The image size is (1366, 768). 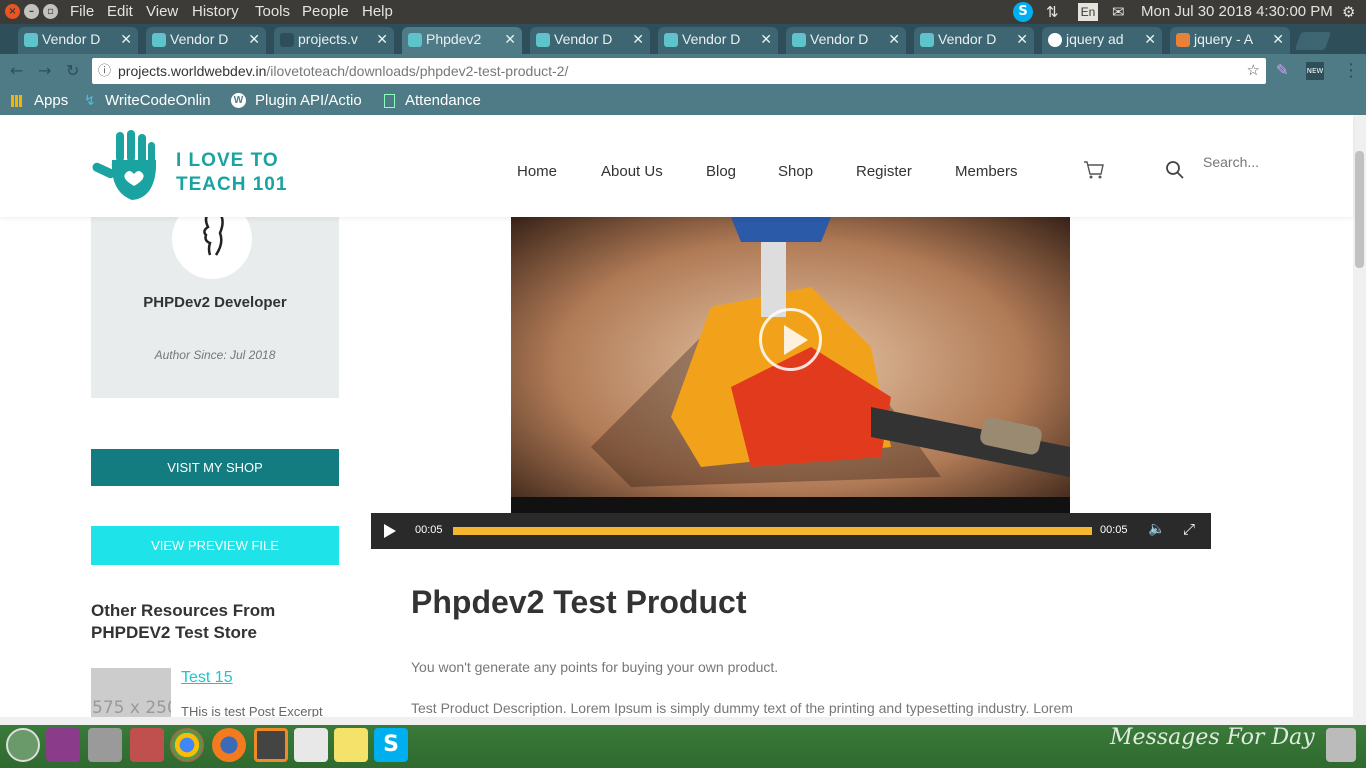 I want to click on maximize-window-button: ▫, so click(x=50, y=11).